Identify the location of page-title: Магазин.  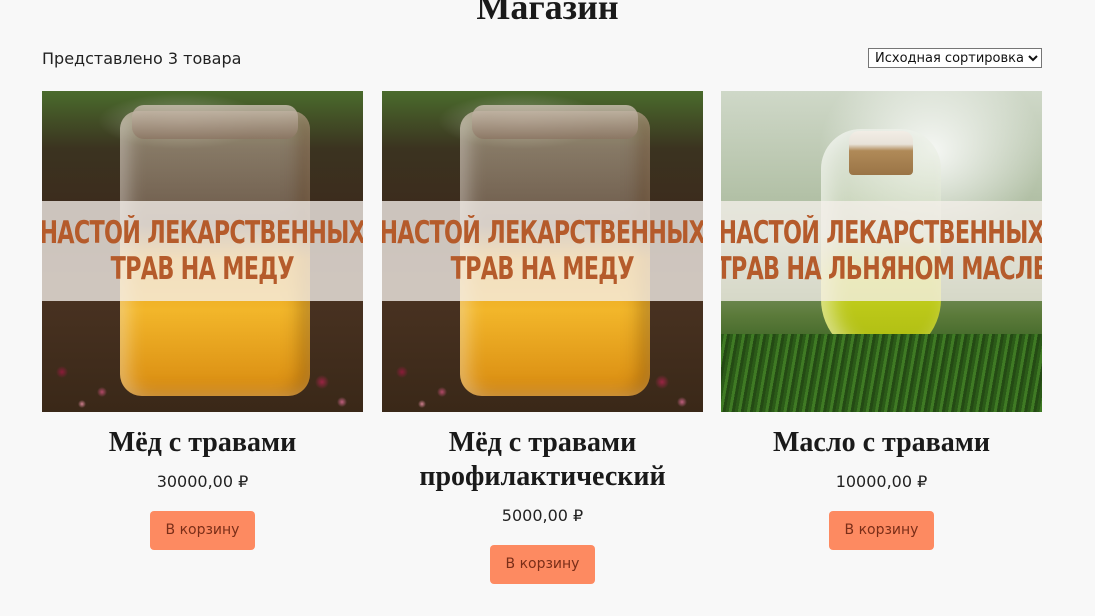
(547, 13).